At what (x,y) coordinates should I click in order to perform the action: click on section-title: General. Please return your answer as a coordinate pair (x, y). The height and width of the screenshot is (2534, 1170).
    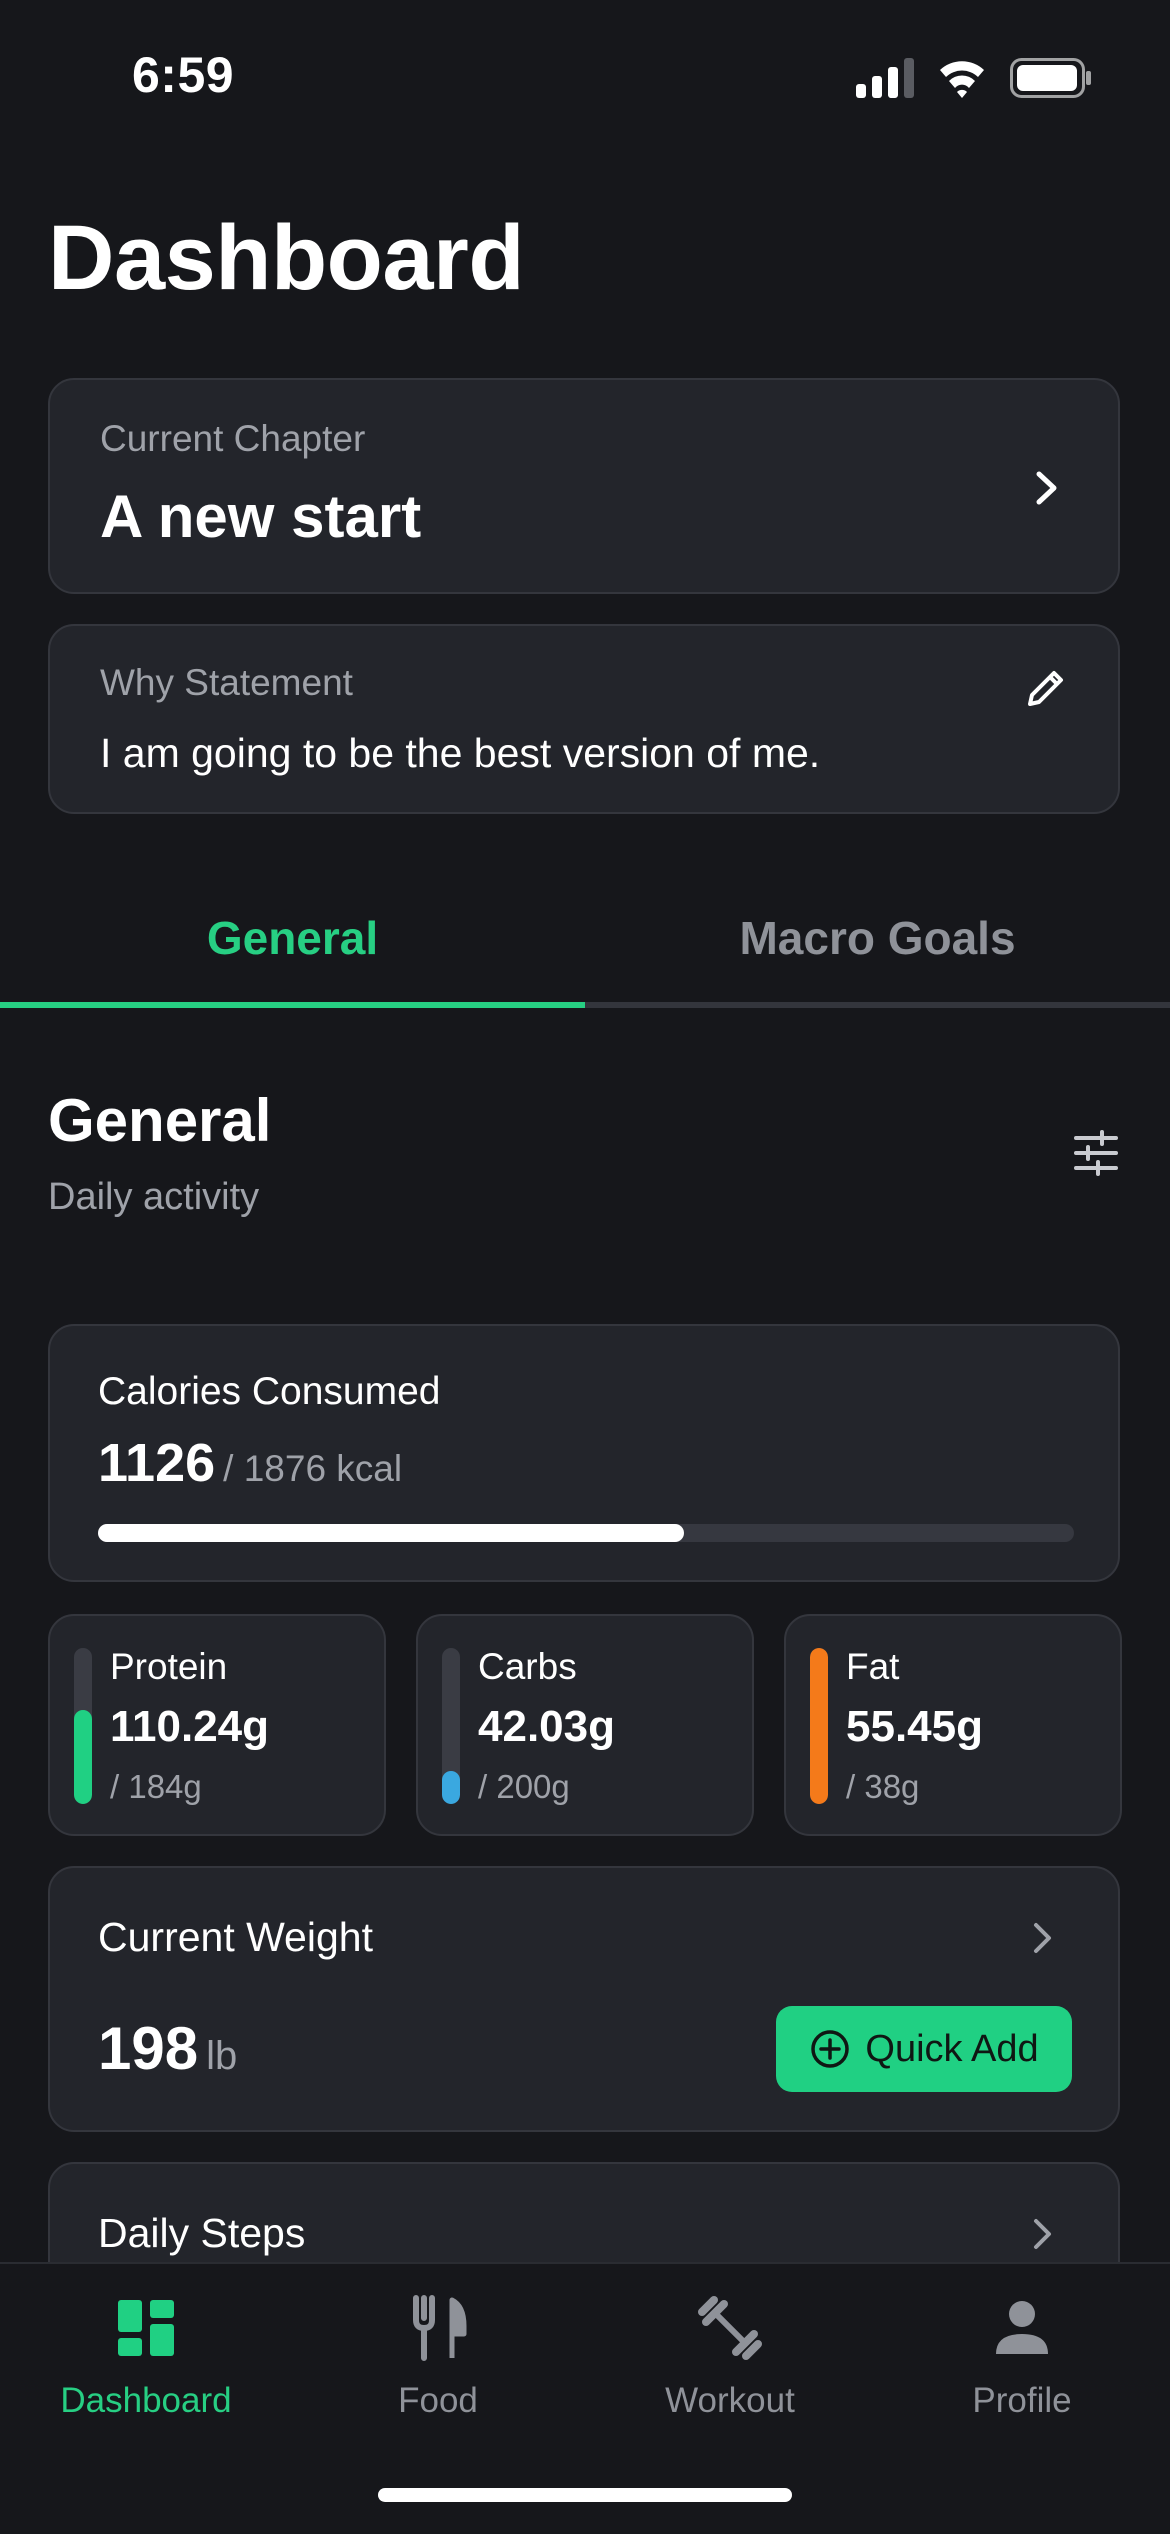
    Looking at the image, I should click on (160, 1120).